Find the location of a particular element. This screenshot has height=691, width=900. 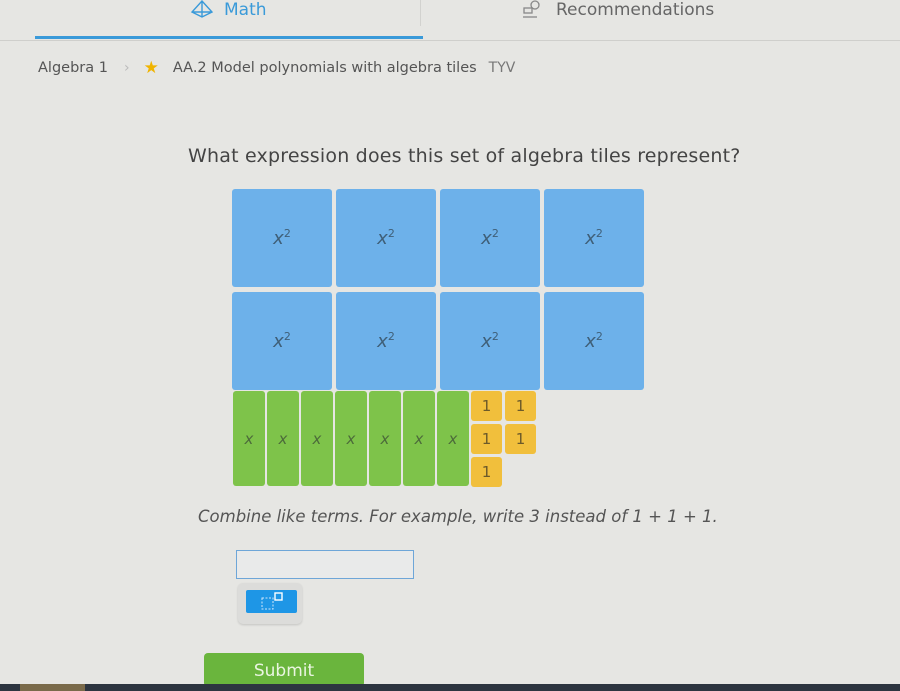

top-navigation: Math Recommendations is located at coordinates (450, 20).